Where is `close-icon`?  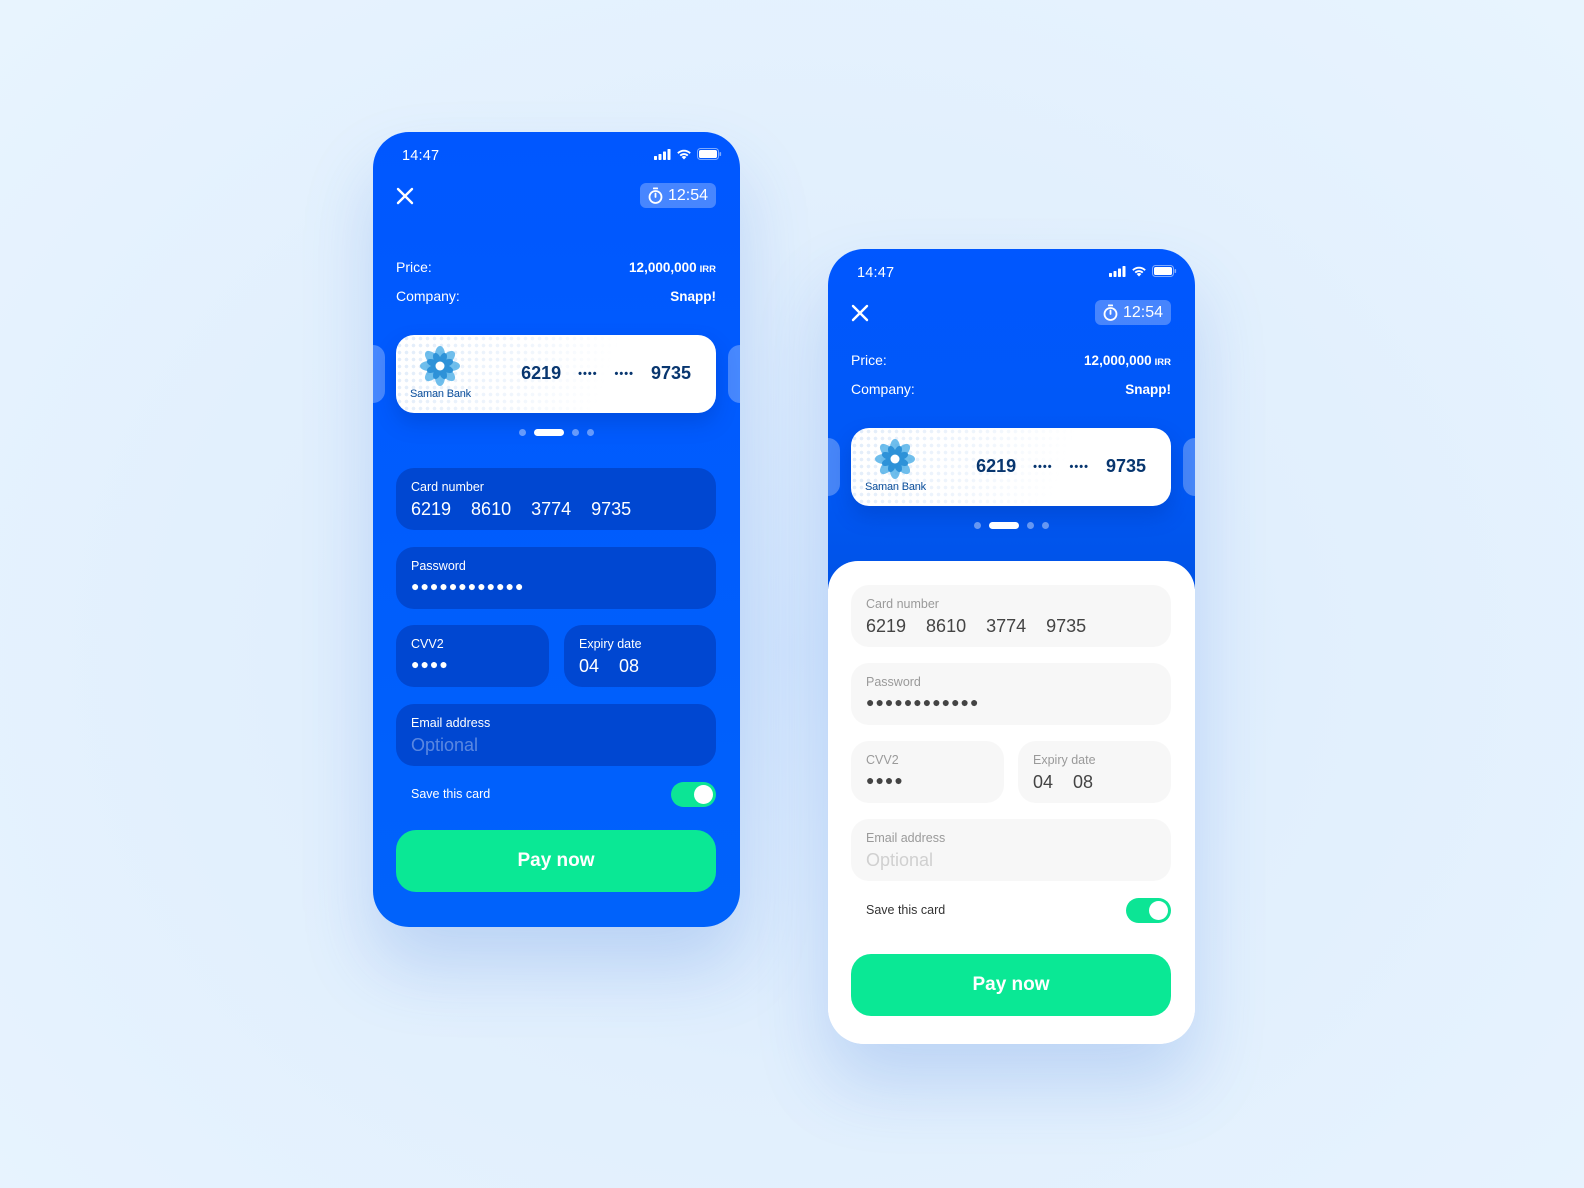 close-icon is located at coordinates (405, 196).